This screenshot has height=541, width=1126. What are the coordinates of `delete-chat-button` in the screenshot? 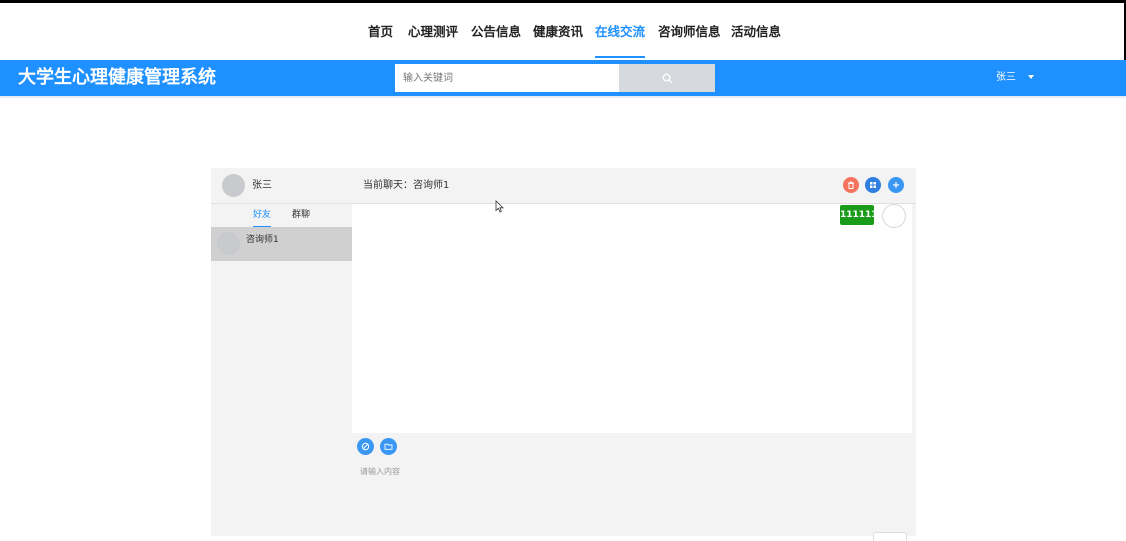 It's located at (851, 185).